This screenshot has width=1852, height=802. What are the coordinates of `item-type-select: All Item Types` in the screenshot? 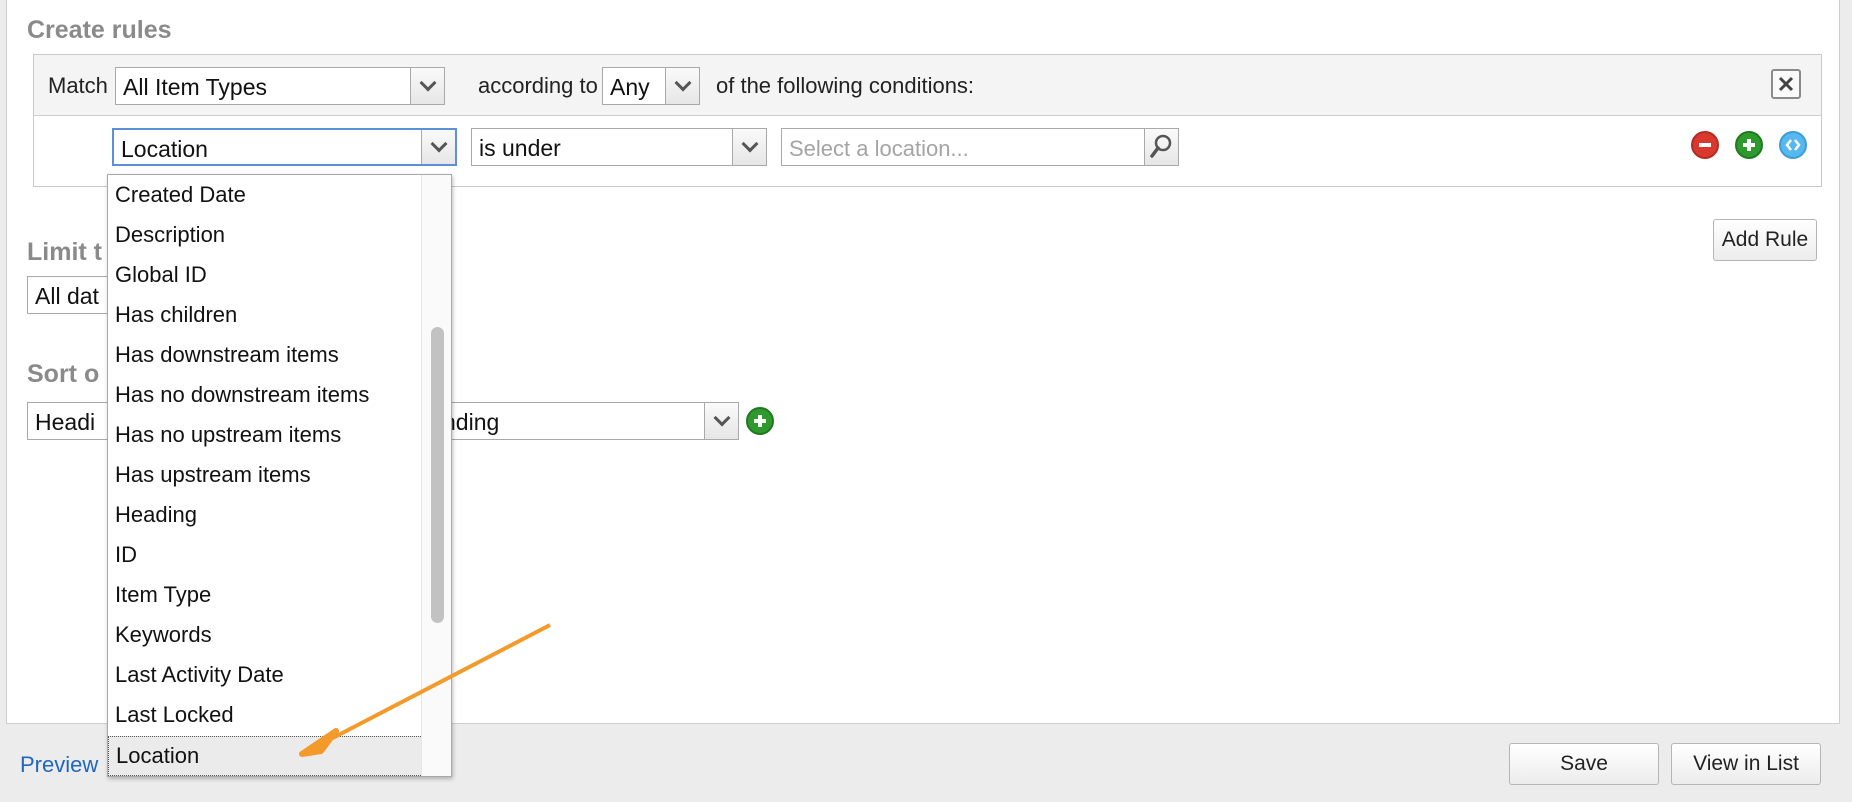 It's located at (280, 86).